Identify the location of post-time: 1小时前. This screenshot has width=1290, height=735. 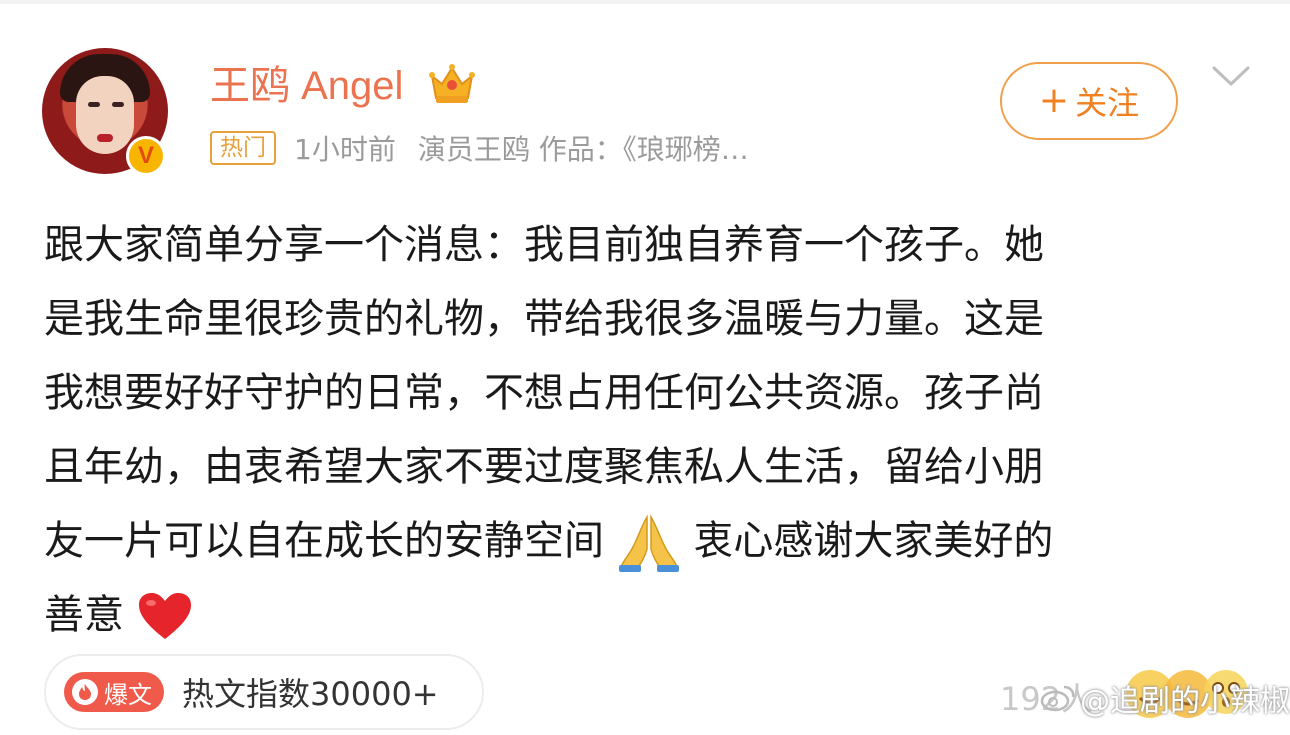
(345, 149).